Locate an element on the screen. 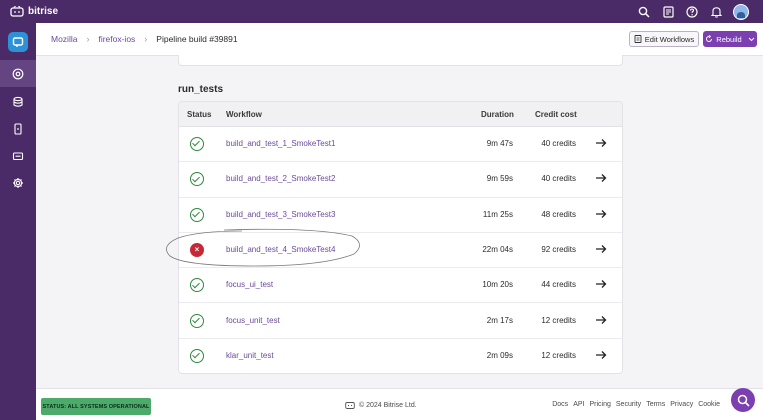 This screenshot has height=420, width=763. rebuild-button: Rebuild is located at coordinates (730, 39).